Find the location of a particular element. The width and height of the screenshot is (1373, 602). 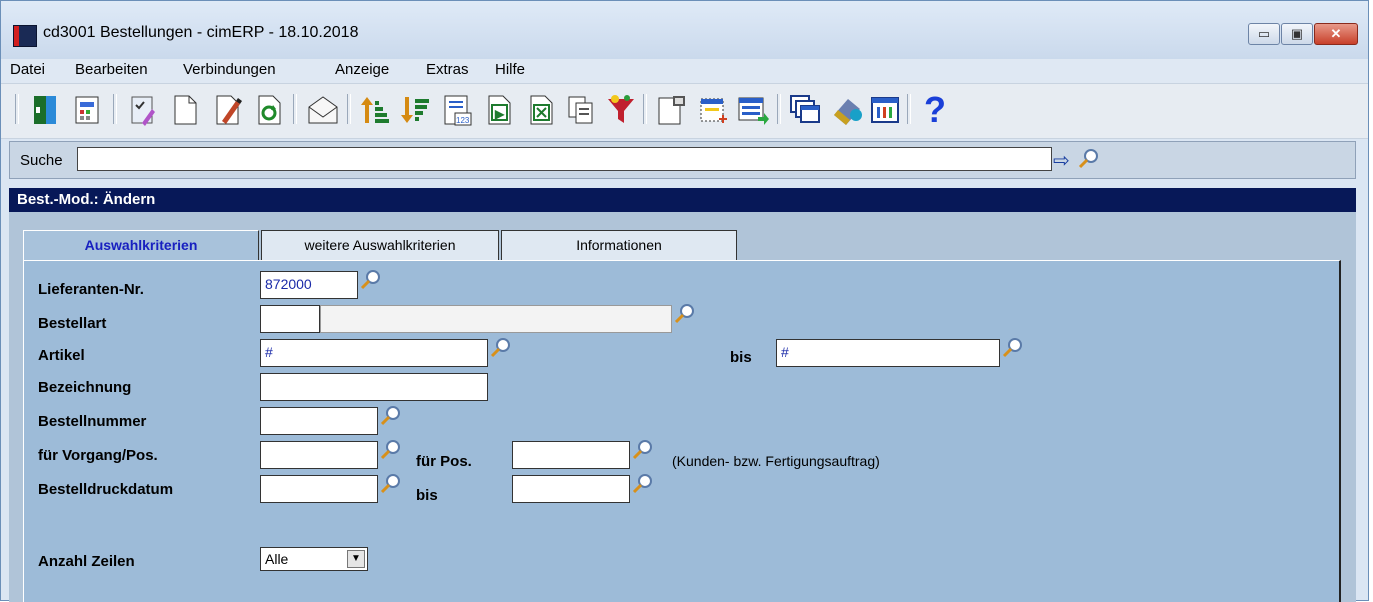

toolbar: 123 ▶ ? is located at coordinates (684, 111).